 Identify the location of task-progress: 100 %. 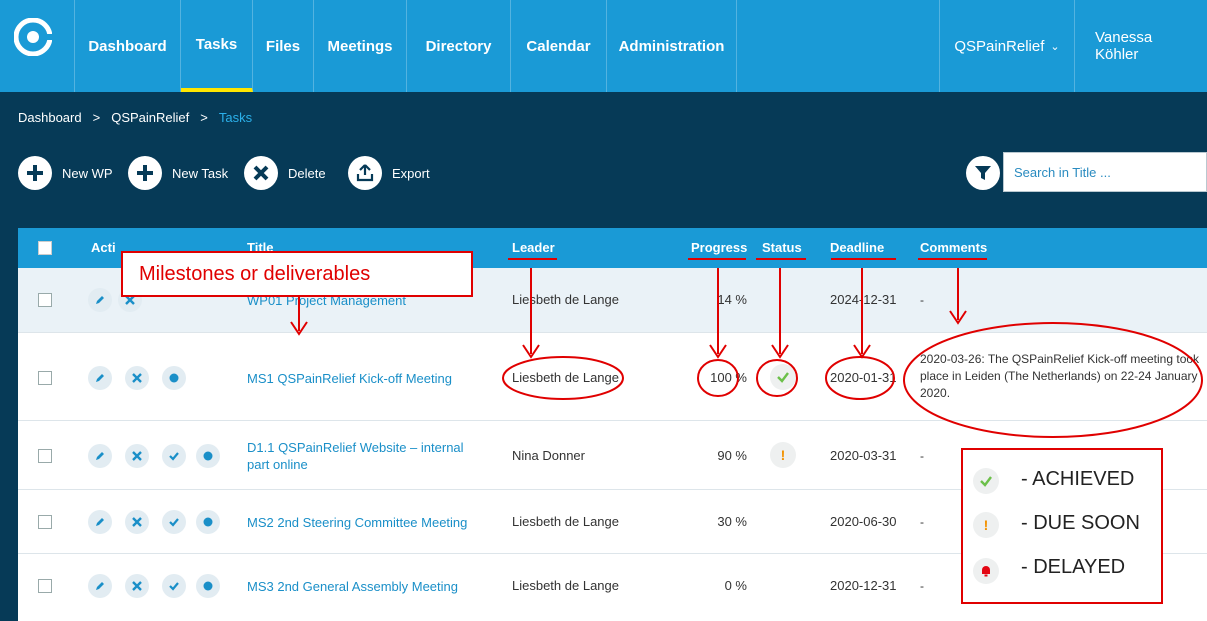
(728, 377).